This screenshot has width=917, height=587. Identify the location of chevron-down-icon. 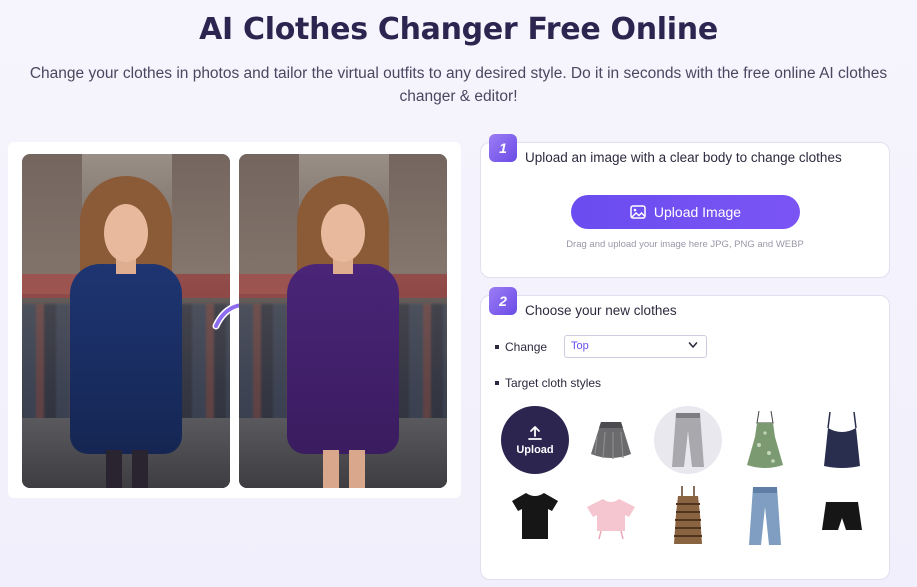
(693, 345).